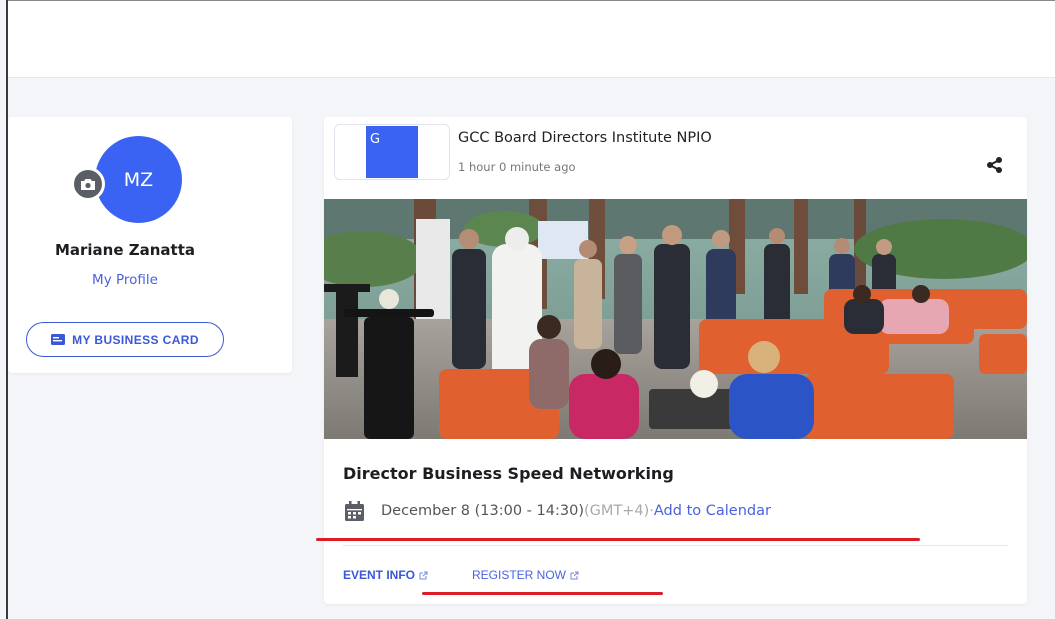 The image size is (1055, 619). Describe the element at coordinates (618, 539) in the screenshot. I see `annotation-underline-date` at that location.